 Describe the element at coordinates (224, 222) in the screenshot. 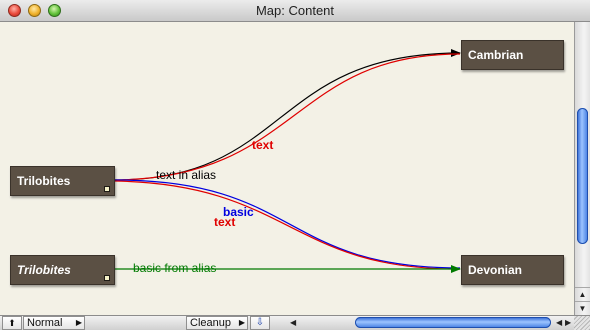

I see `link-label-text-lower: text` at that location.